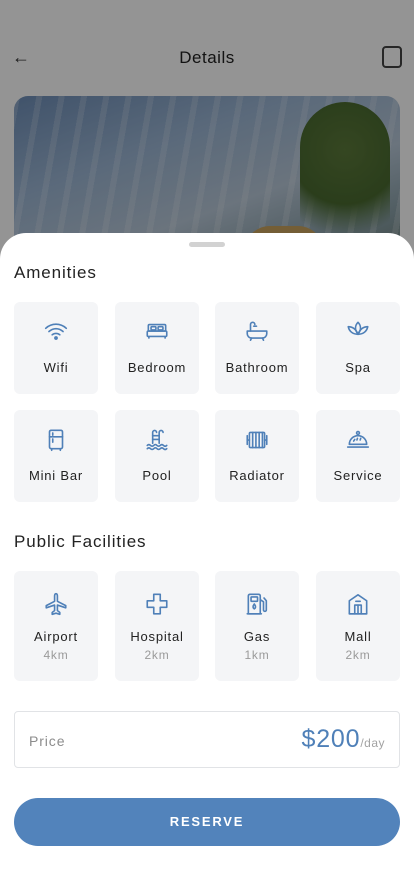  Describe the element at coordinates (157, 440) in the screenshot. I see `pool-icon` at that location.